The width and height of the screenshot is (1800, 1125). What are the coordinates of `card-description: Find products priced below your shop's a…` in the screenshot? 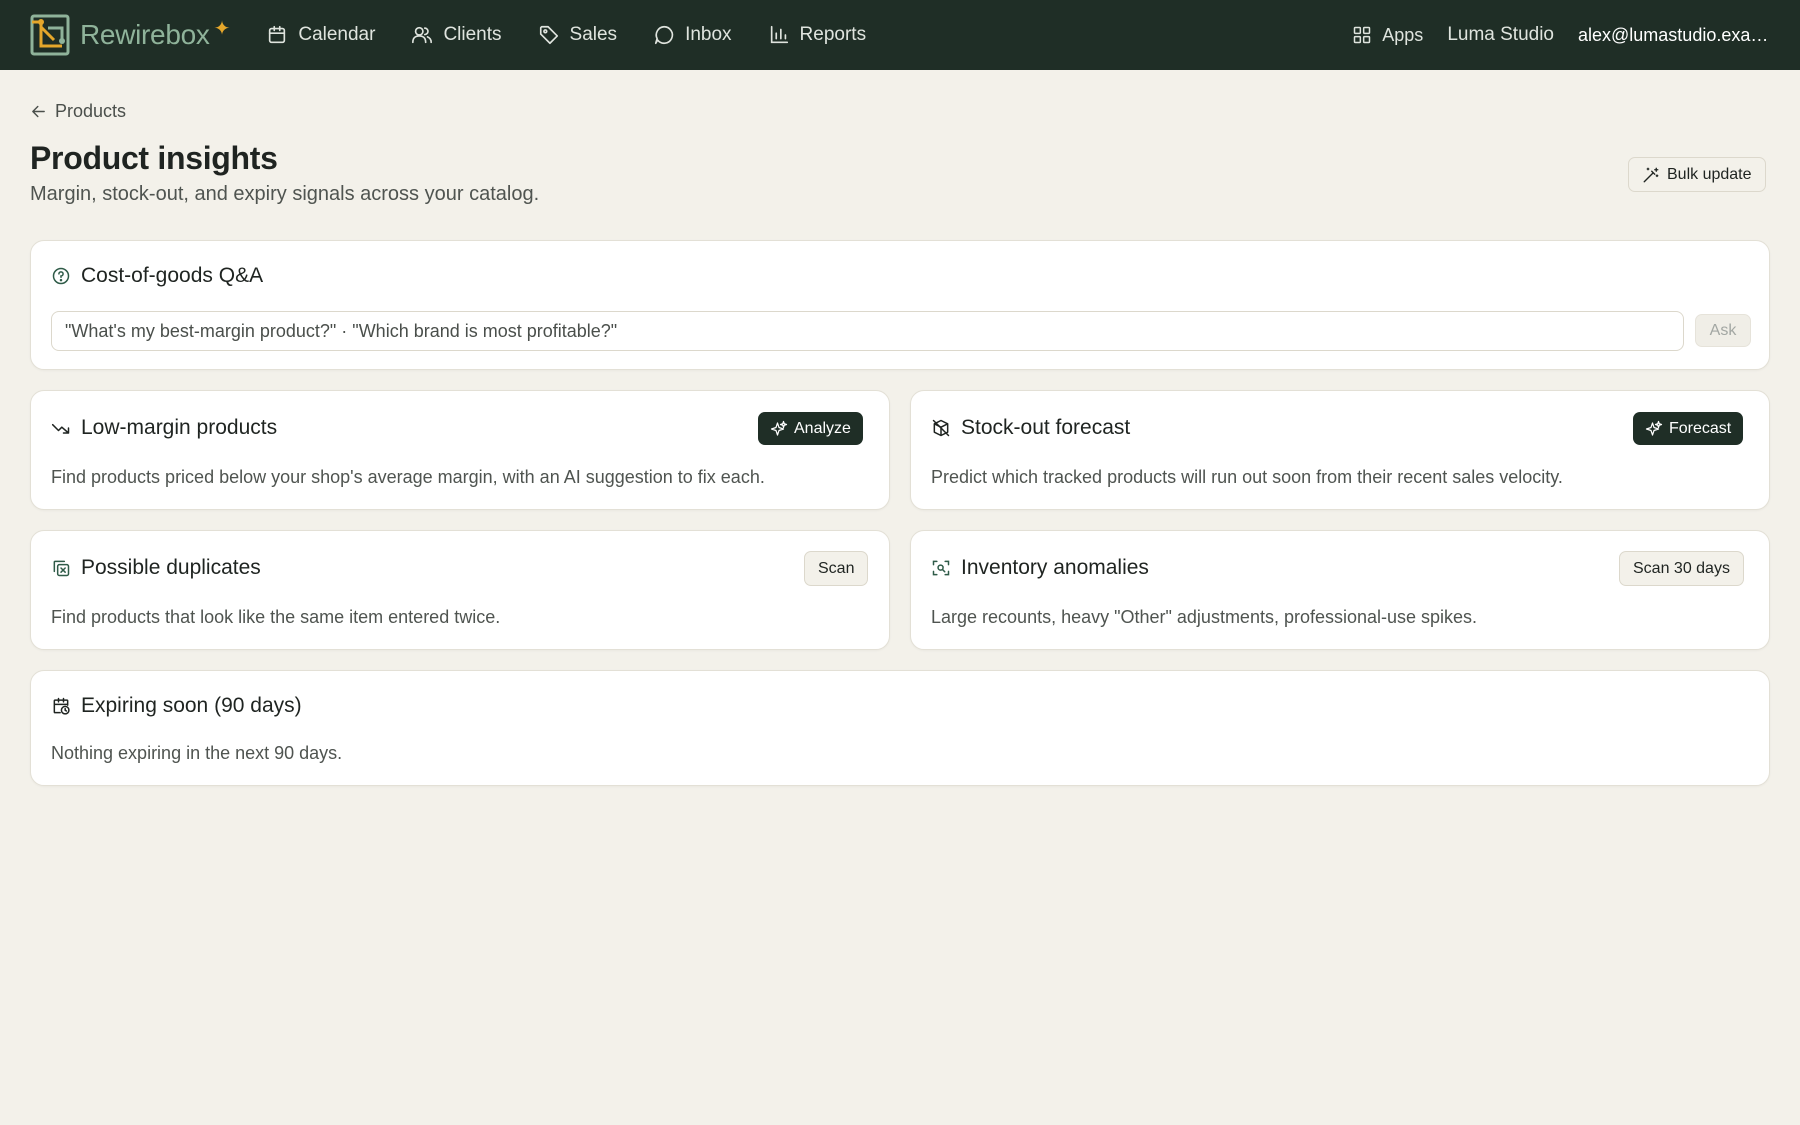 It's located at (408, 477).